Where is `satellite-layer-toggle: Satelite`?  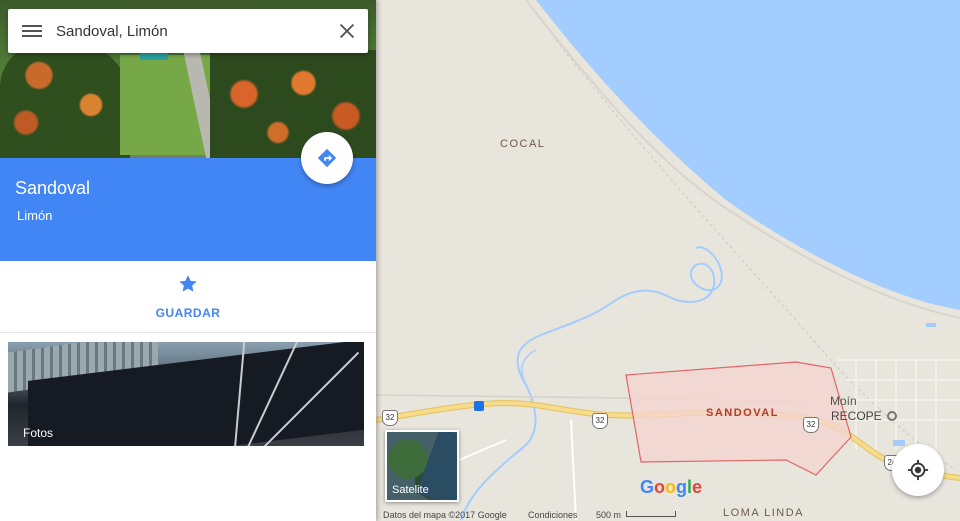 satellite-layer-toggle: Satelite is located at coordinates (422, 466).